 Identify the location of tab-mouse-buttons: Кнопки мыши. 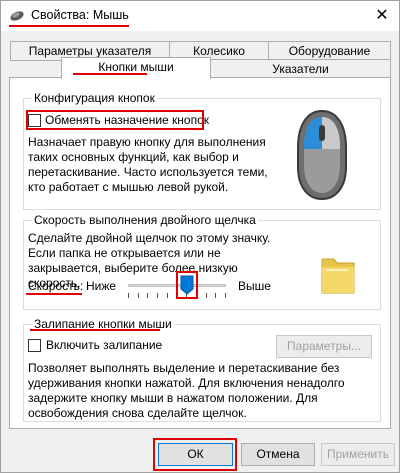
(136, 68).